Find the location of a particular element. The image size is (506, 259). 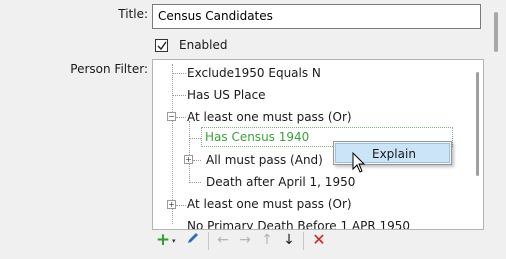

add-icon: + is located at coordinates (163, 240).